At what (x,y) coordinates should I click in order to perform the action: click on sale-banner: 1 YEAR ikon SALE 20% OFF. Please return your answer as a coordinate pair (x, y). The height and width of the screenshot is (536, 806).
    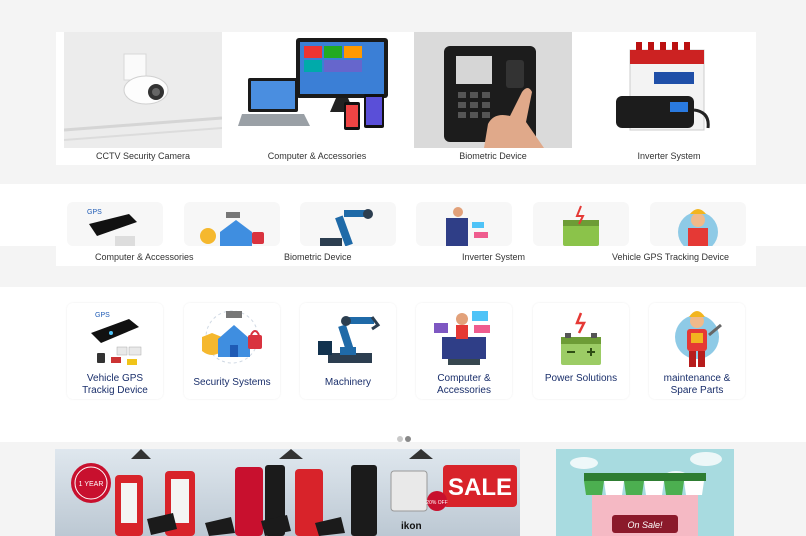
    Looking at the image, I should click on (287, 492).